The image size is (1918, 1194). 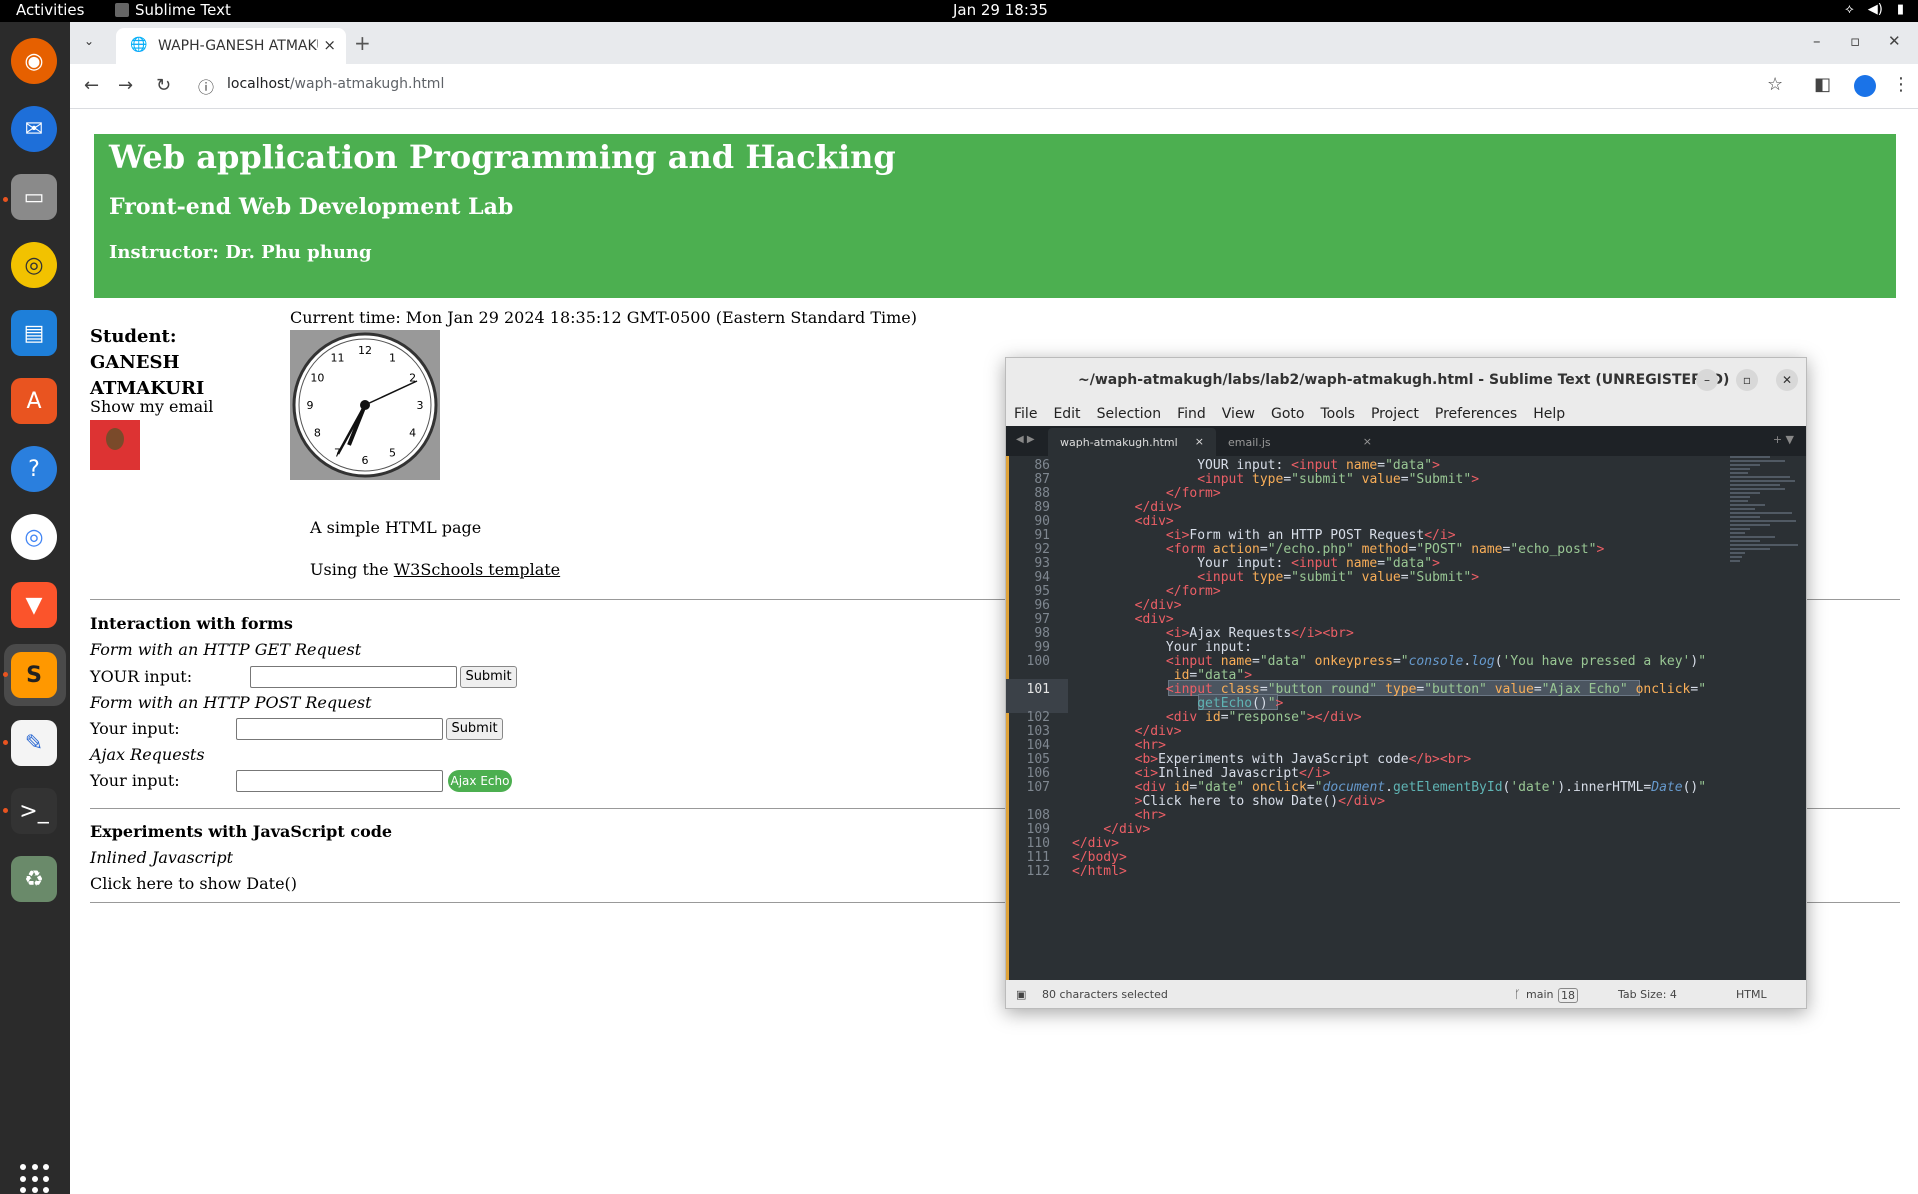 I want to click on forms-heading: Interaction with forms, so click(x=191, y=623).